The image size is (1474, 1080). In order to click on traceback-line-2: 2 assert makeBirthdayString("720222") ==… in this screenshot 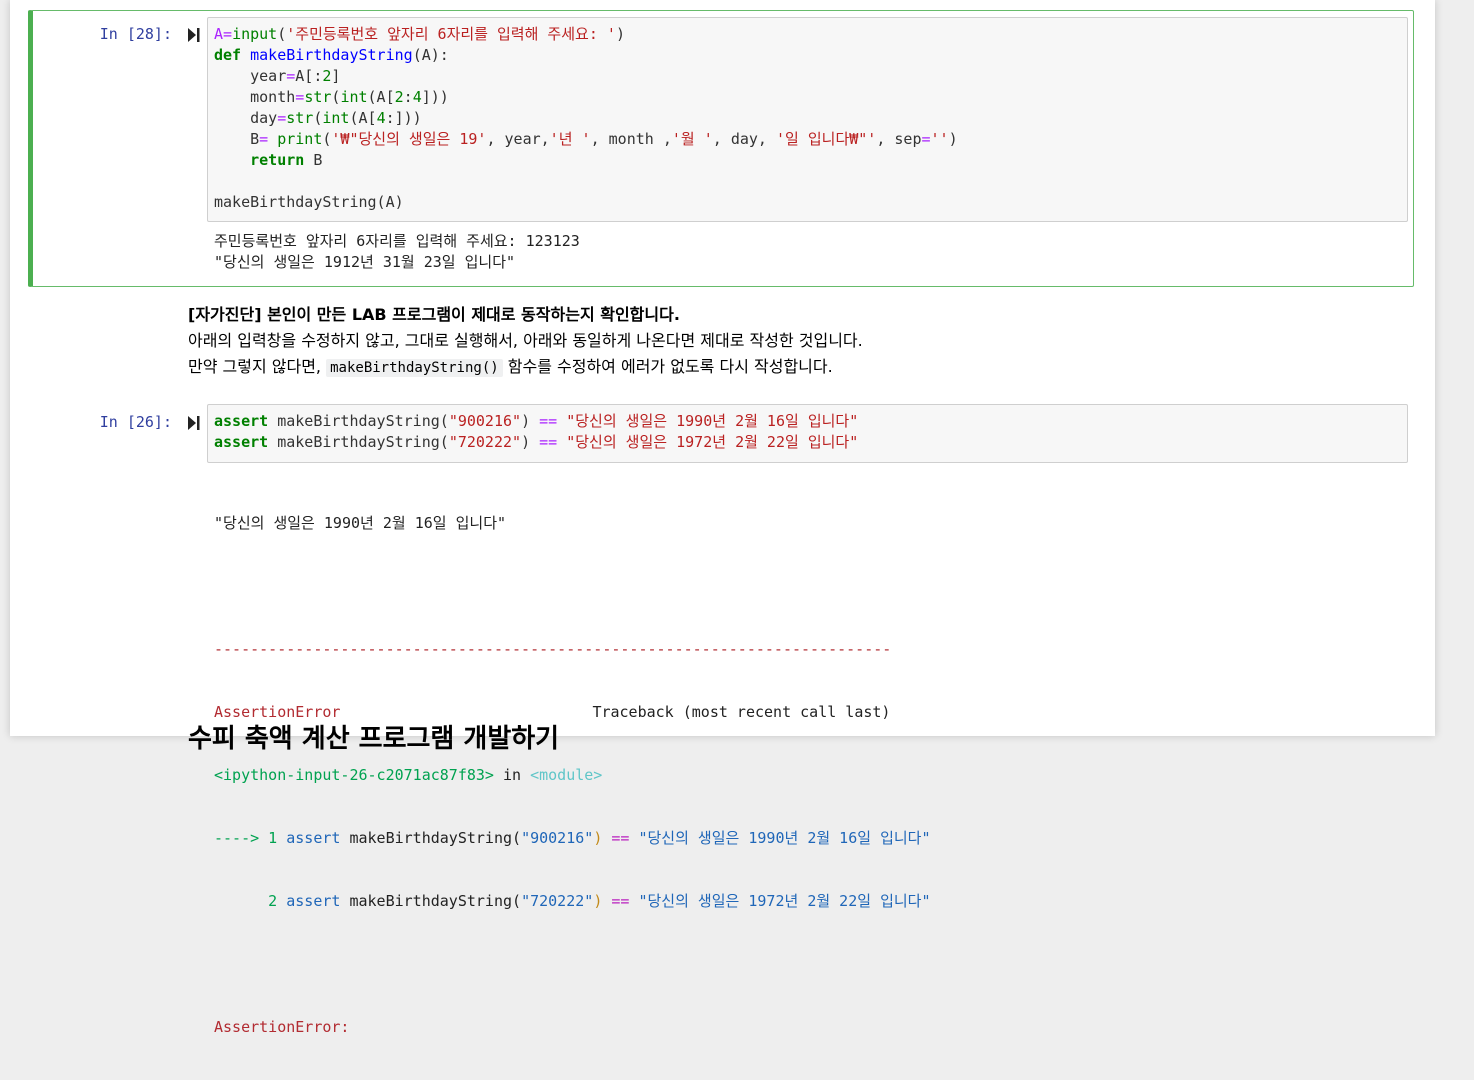, I will do `click(572, 901)`.